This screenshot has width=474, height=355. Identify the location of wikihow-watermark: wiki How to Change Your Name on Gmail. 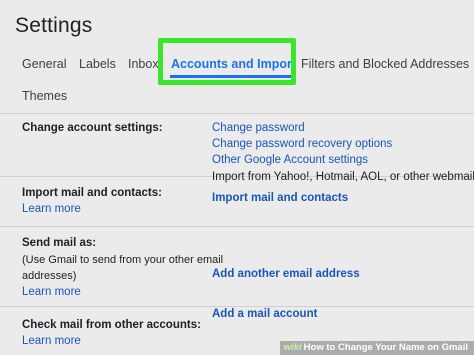
(376, 348).